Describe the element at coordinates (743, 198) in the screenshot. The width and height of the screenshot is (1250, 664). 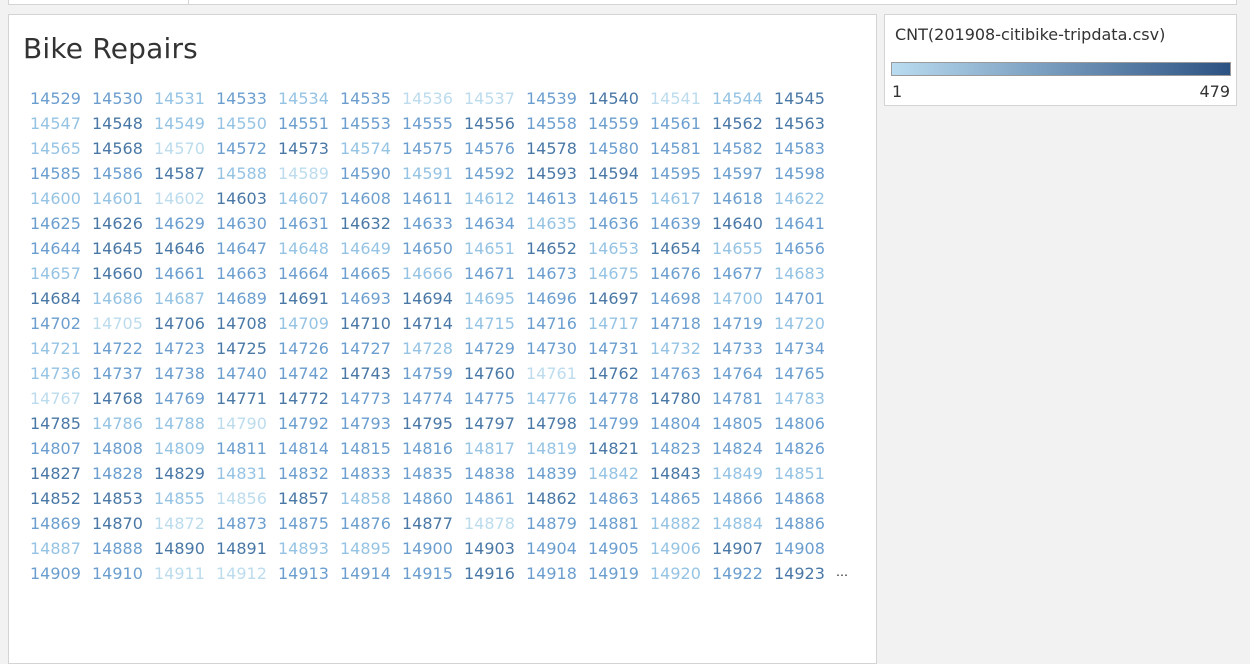
I see `station-cell: 14618` at that location.